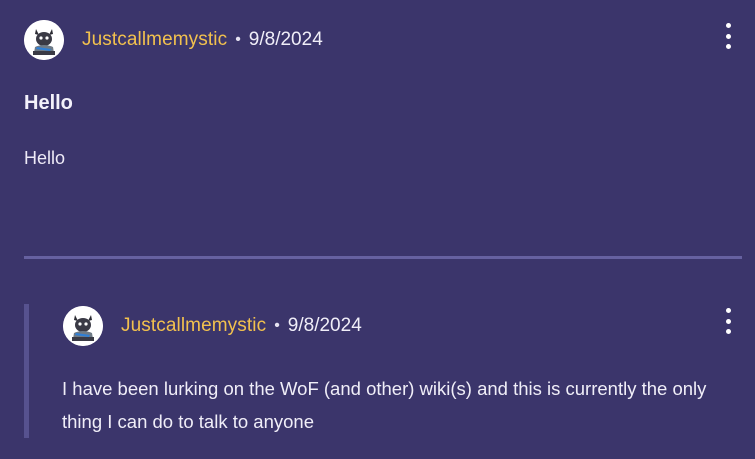 The image size is (755, 459). I want to click on avatar, so click(44, 40).